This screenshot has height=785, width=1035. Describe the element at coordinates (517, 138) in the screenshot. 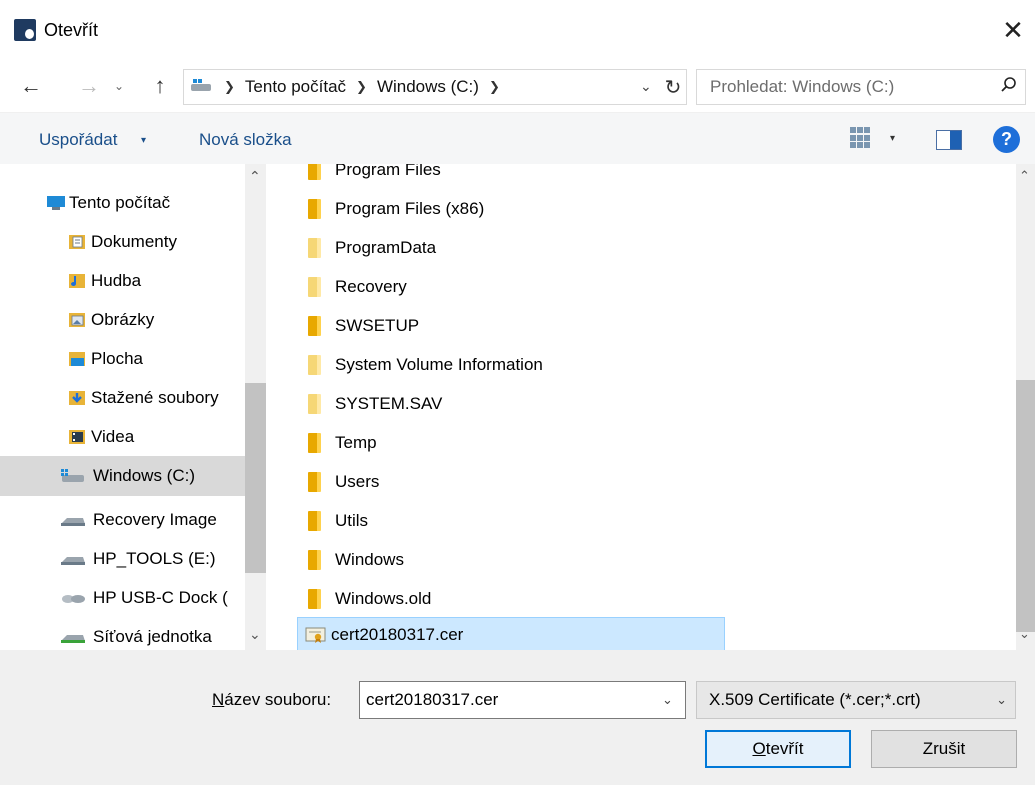

I see `command-toolbar: Uspořádat ▾ Nová složka ▾ ?` at that location.